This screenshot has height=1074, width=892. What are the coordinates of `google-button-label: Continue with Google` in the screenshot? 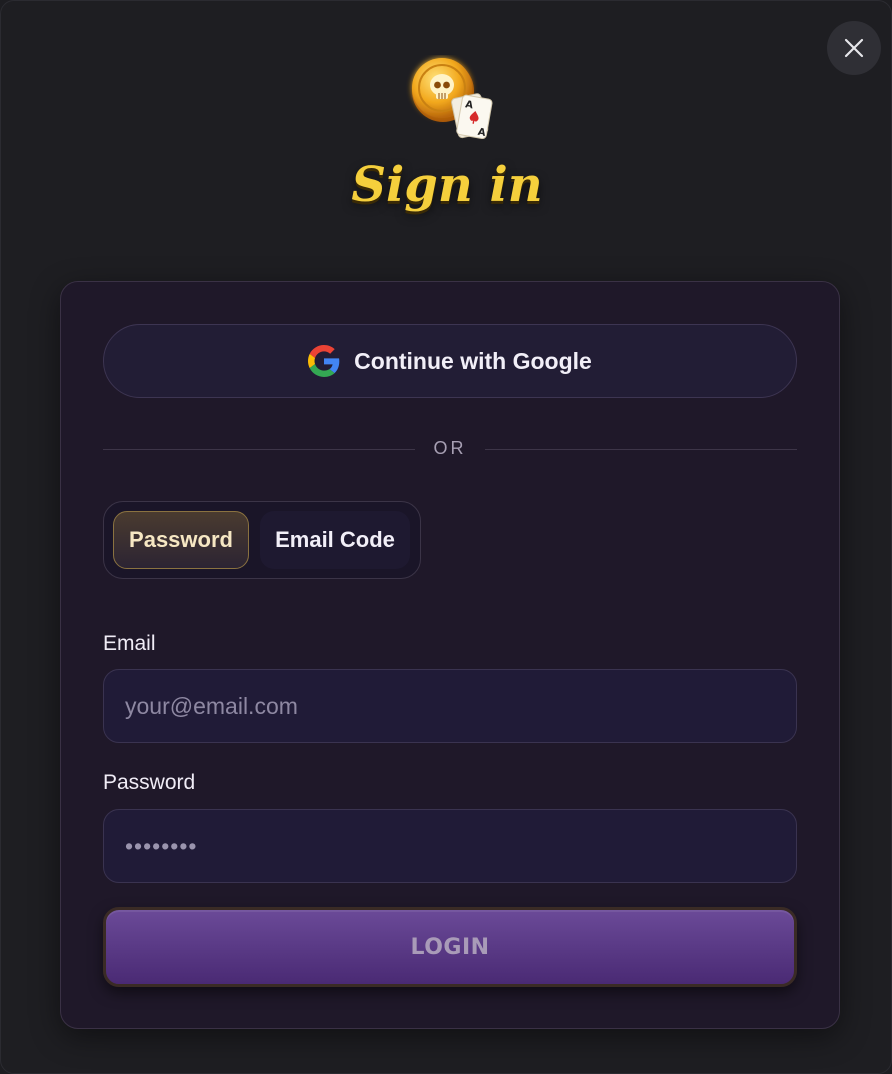 It's located at (473, 360).